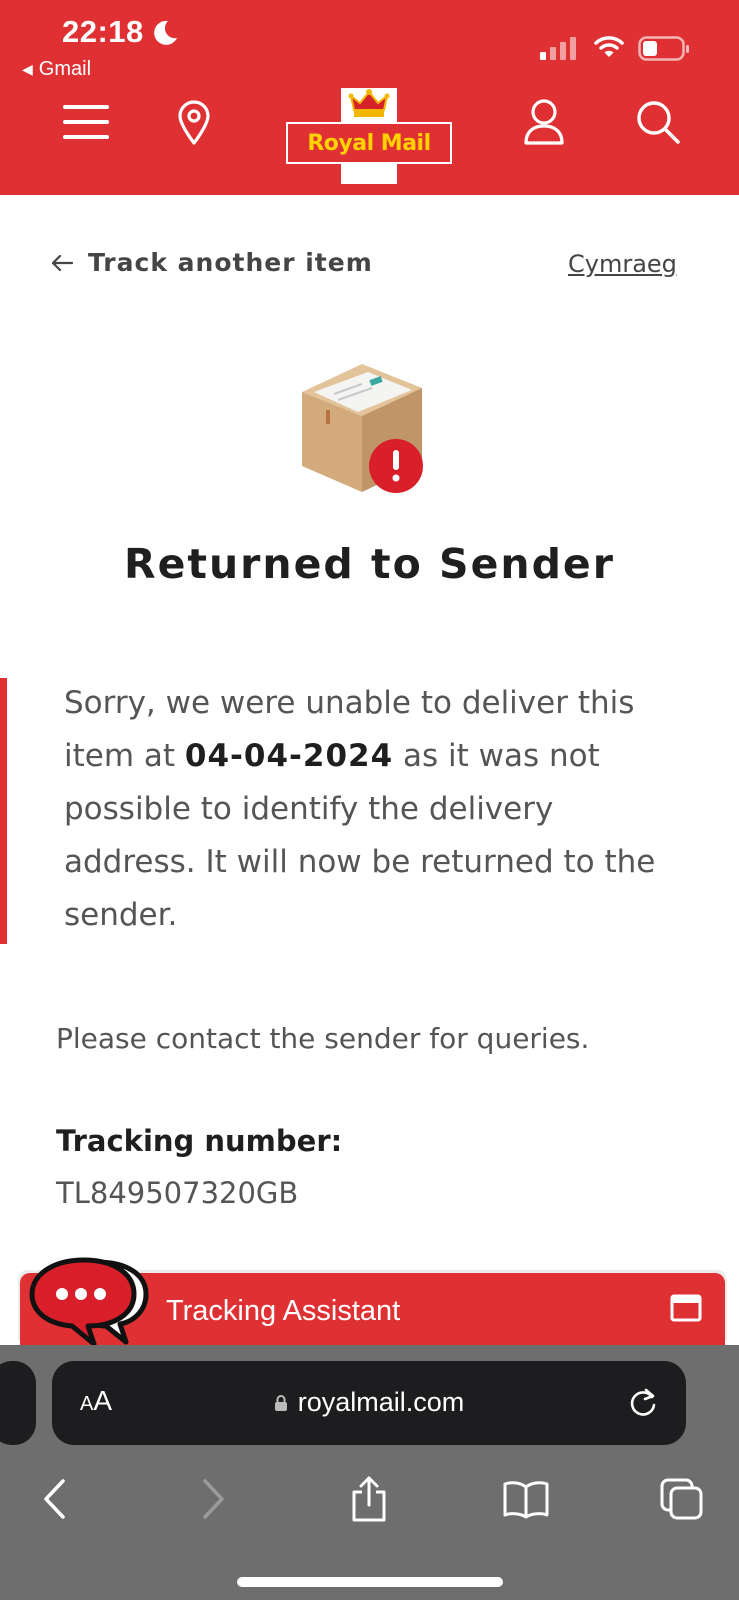  Describe the element at coordinates (686, 1308) in the screenshot. I see `maximize-window-icon` at that location.